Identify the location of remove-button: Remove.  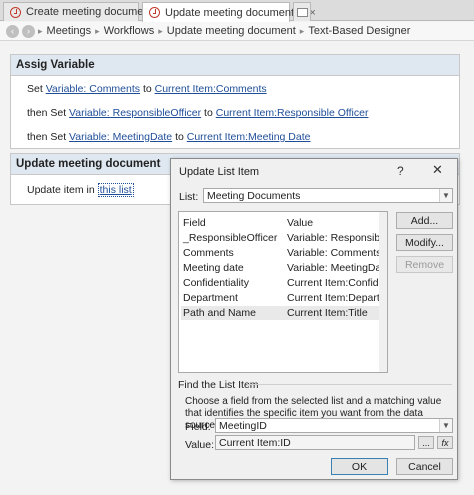
(424, 264).